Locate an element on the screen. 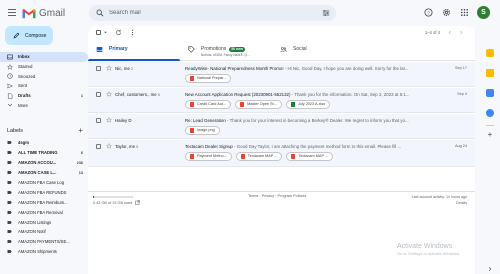  sidebar-item-label: Snoozed is located at coordinates (27, 76).